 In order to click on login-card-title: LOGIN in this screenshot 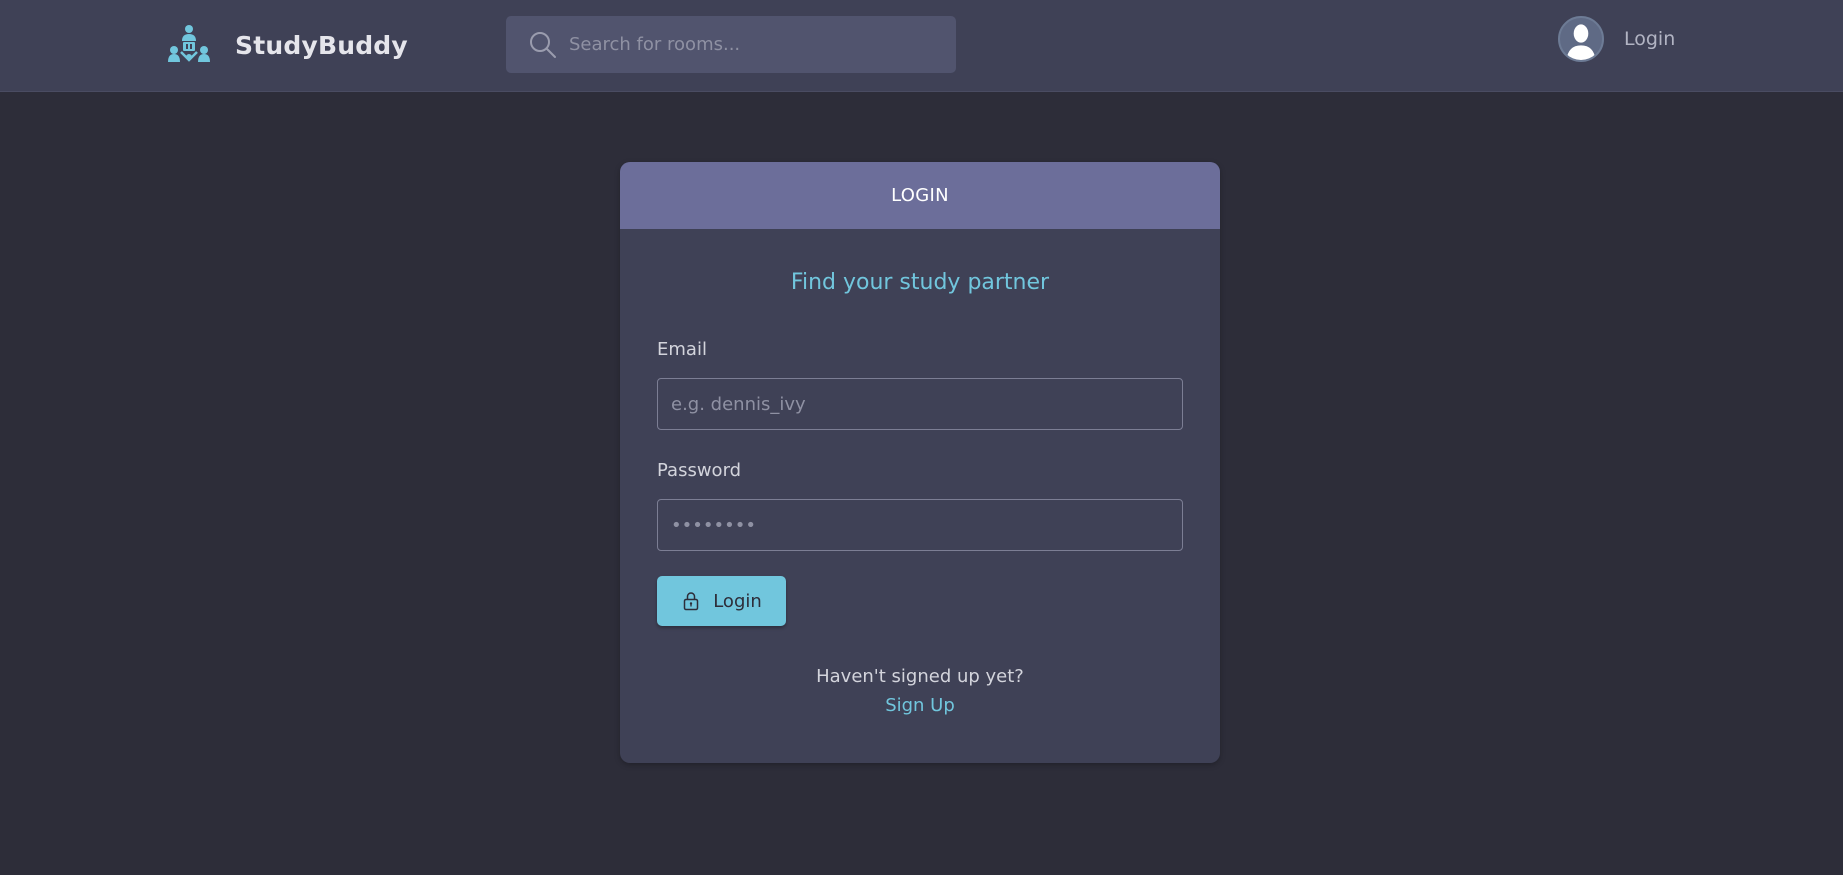, I will do `click(920, 195)`.